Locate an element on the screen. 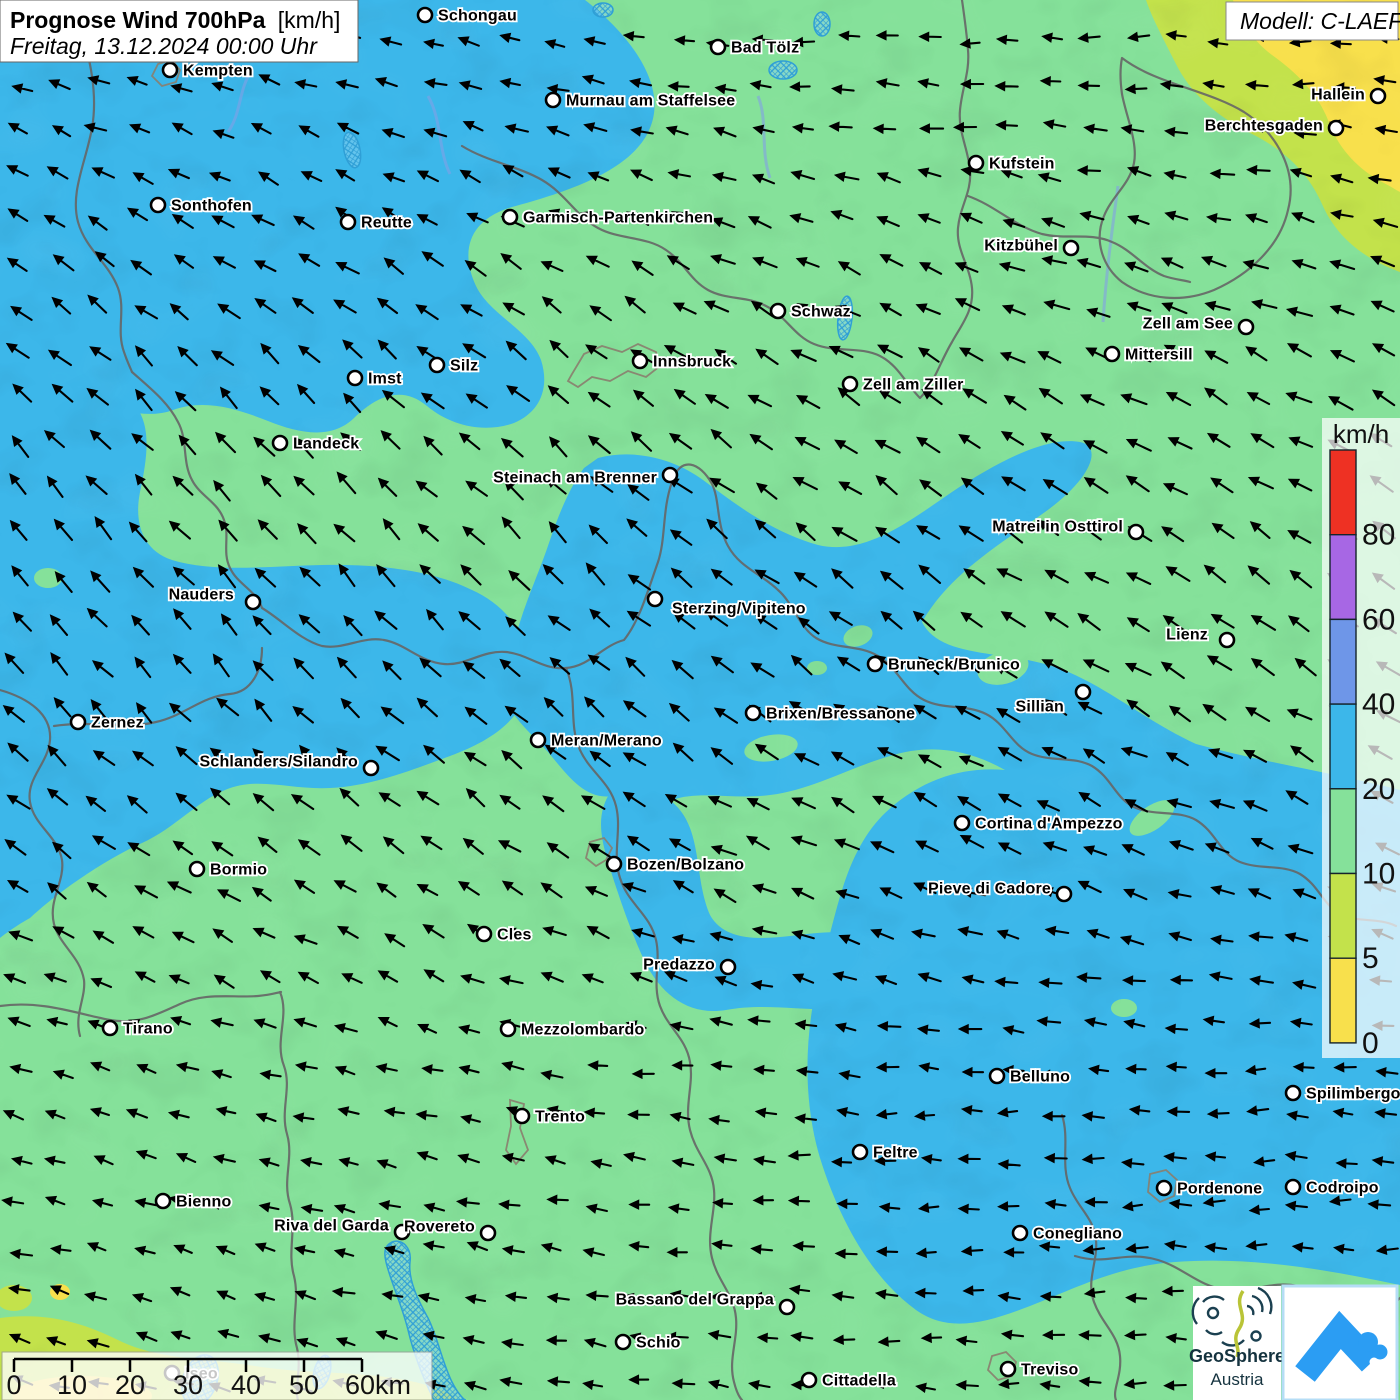 This screenshot has width=1400, height=1400. legend-tick-label: 20 is located at coordinates (1378, 789).